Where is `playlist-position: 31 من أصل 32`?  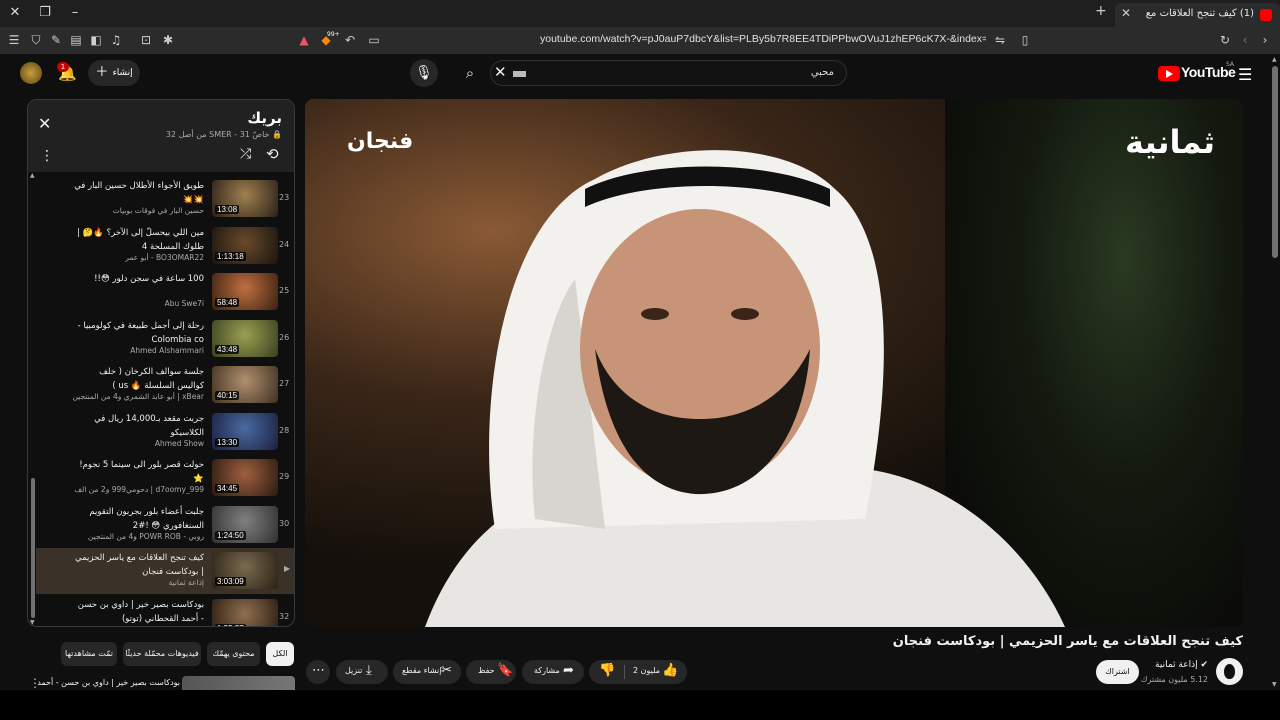 playlist-position: 31 من أصل 32 is located at coordinates (207, 134).